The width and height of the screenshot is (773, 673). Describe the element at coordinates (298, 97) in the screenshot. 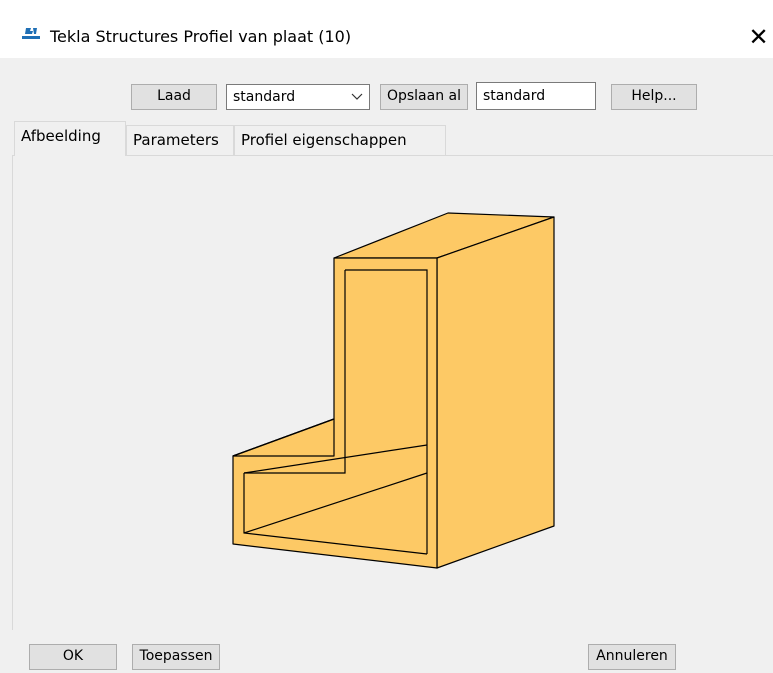

I see `preset-select: standard` at that location.